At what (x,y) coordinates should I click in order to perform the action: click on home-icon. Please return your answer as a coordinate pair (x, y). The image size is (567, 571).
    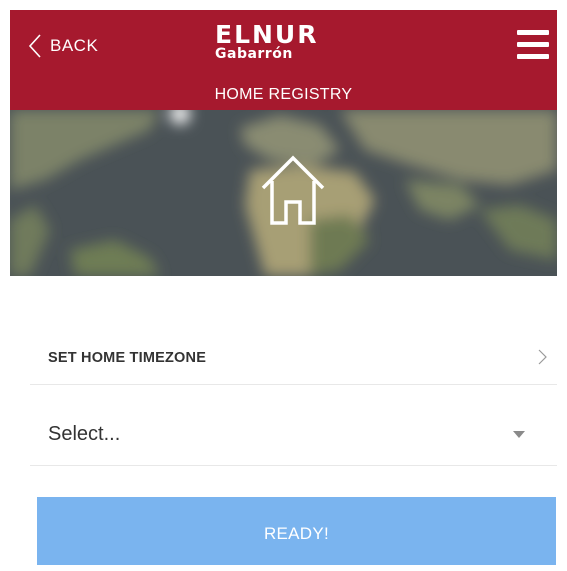
    Looking at the image, I should click on (293, 190).